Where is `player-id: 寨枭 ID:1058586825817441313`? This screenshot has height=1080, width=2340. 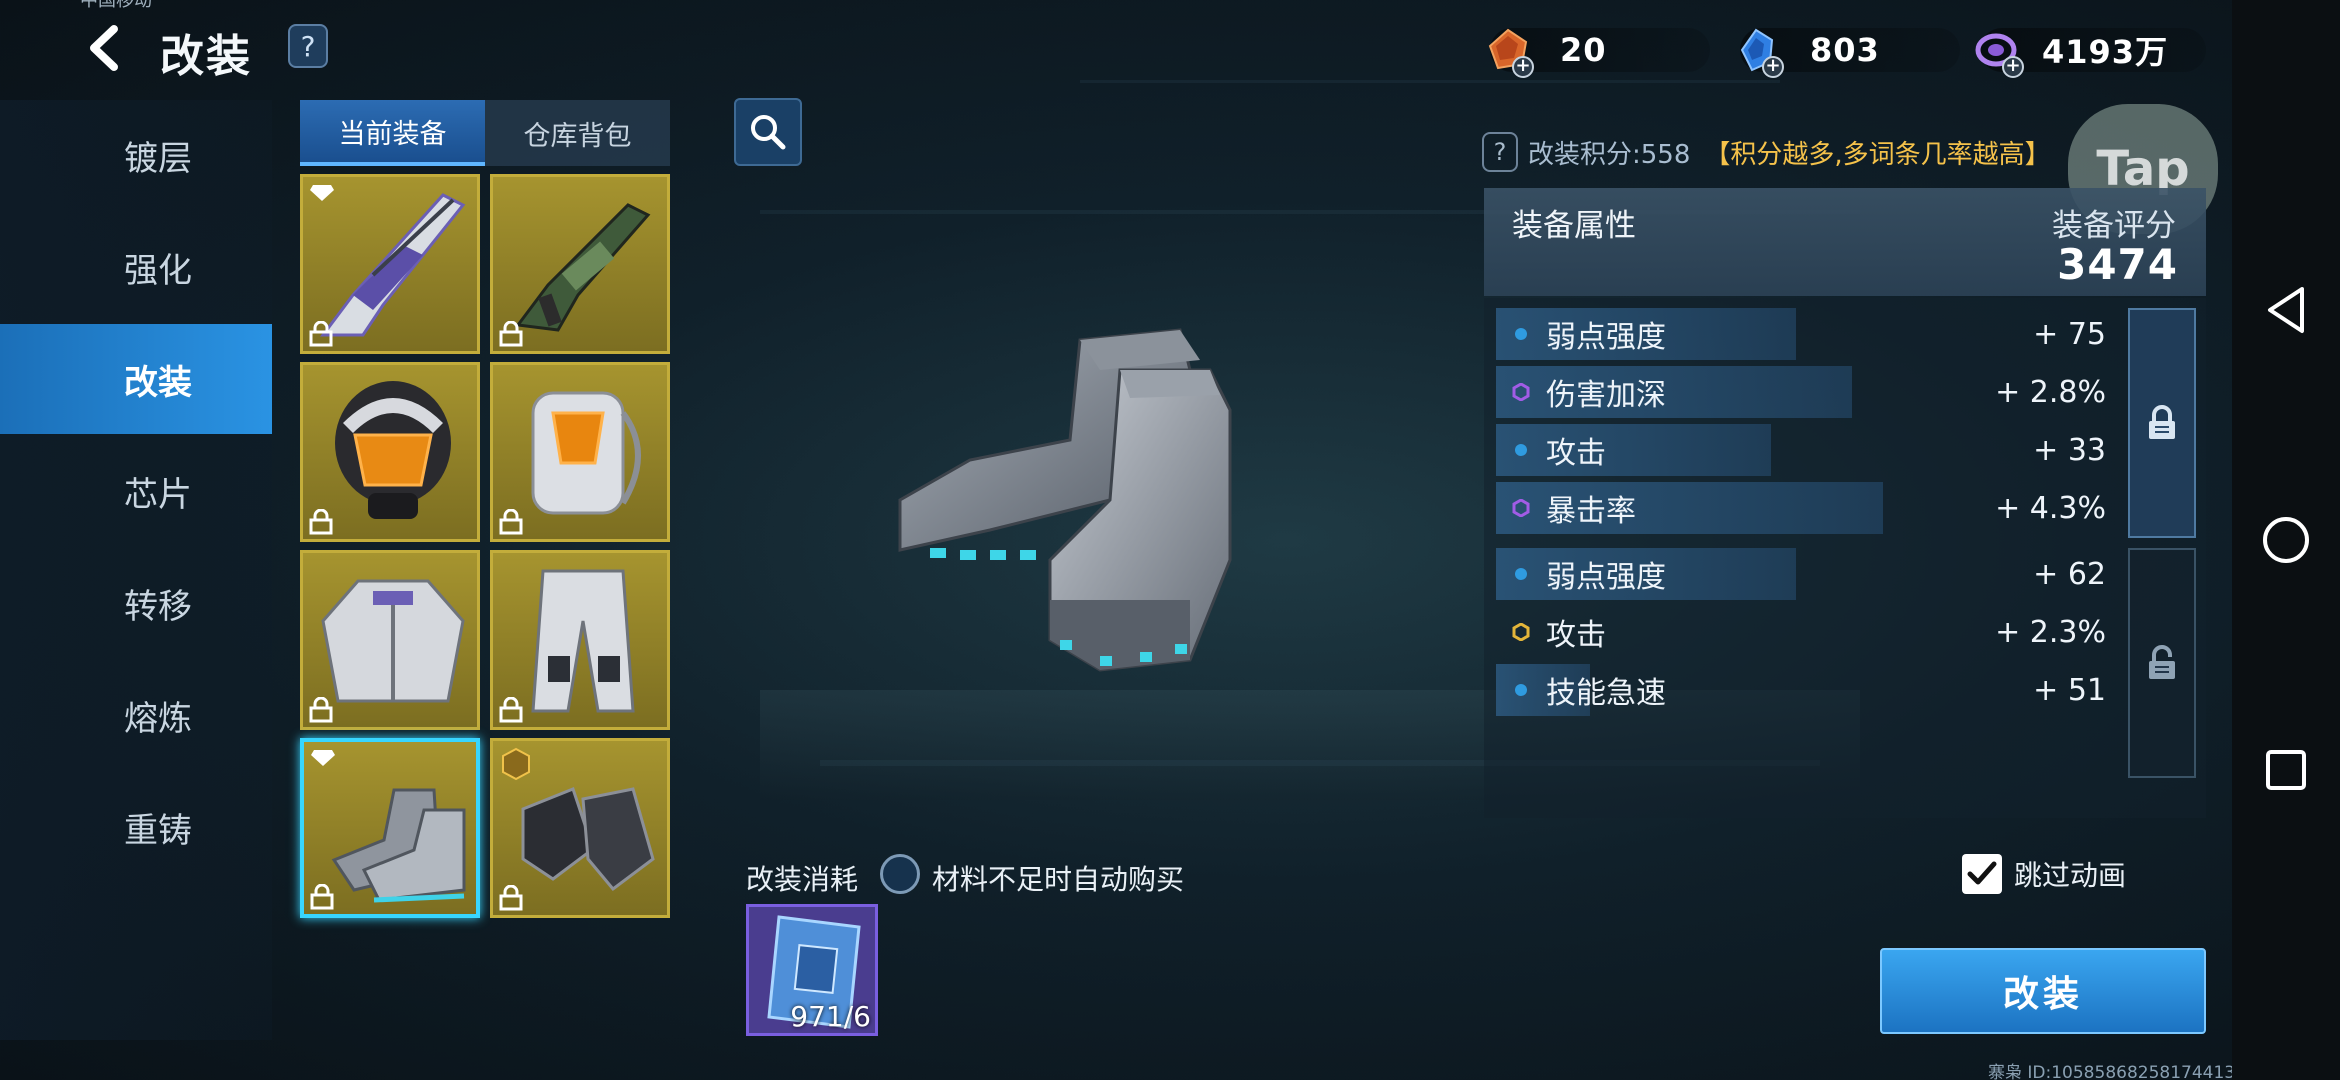 player-id: 寨枭 ID:1058586825817441313 is located at coordinates (2122, 1071).